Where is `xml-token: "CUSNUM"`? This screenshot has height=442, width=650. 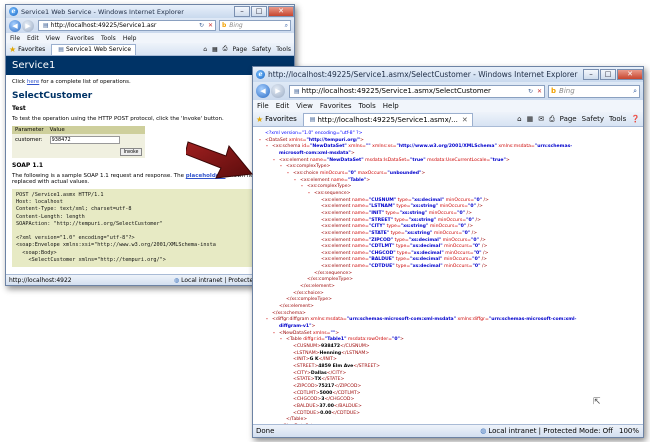 xml-token: "CUSNUM" is located at coordinates (382, 200).